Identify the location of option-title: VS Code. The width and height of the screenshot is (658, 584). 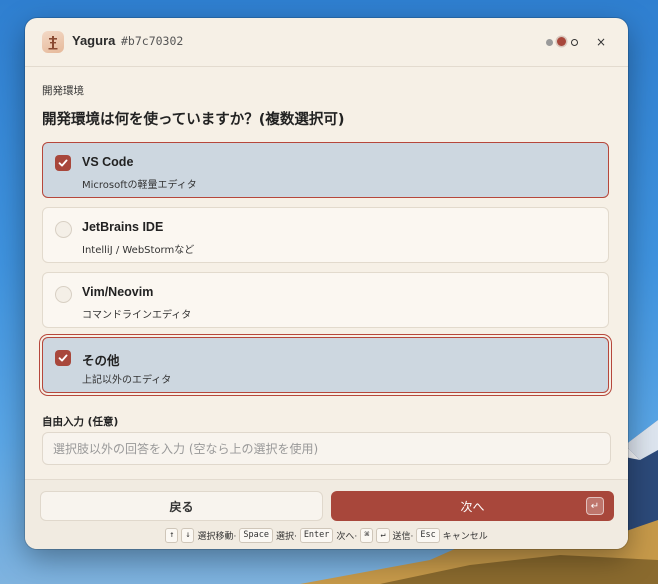
(108, 162).